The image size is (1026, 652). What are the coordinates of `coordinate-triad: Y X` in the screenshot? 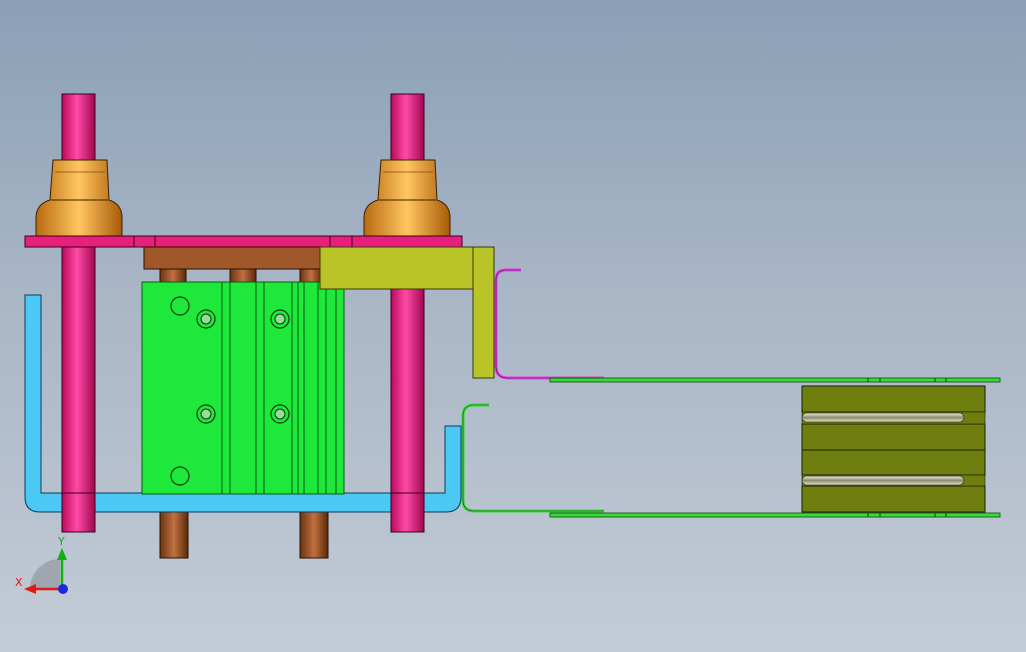 It's located at (41, 564).